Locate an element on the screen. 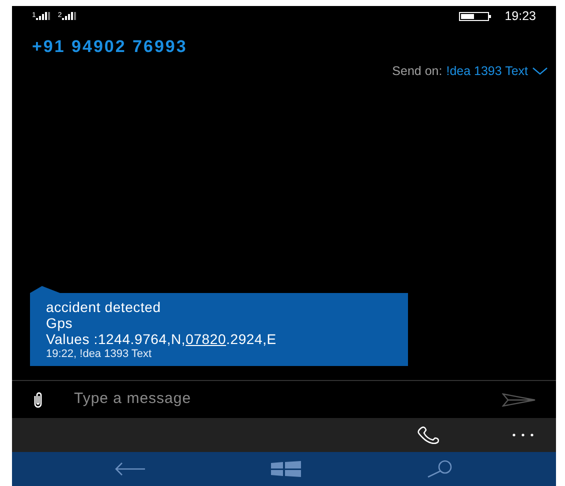 This screenshot has width=565, height=486. contact-number: +91 94902 76993 is located at coordinates (110, 46).